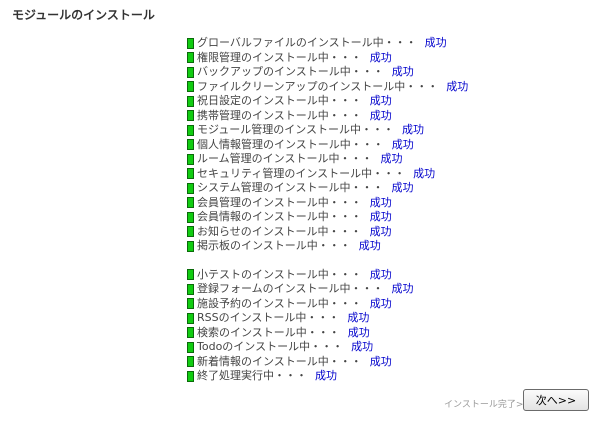  Describe the element at coordinates (274, 245) in the screenshot. I see `install-step-text: 掲示板のインストール中・・・` at that location.